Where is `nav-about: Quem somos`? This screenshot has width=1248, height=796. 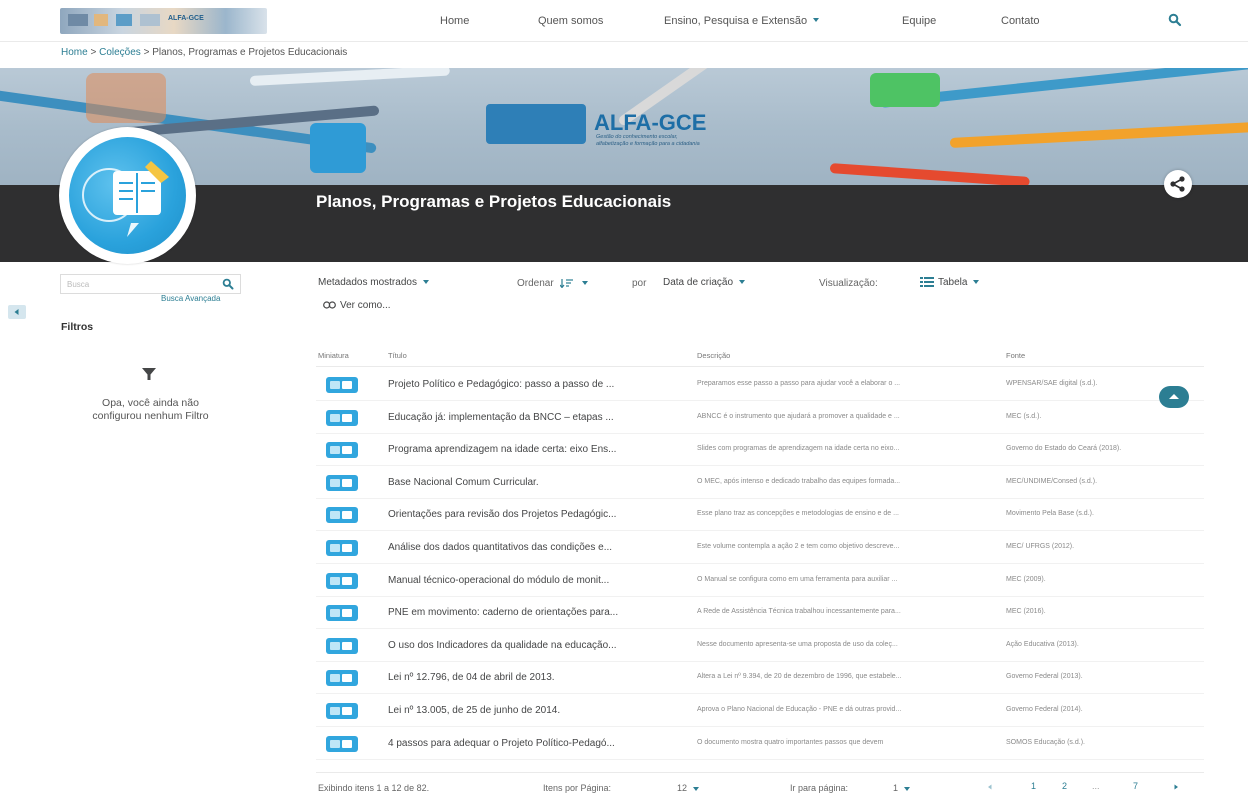 nav-about: Quem somos is located at coordinates (570, 21).